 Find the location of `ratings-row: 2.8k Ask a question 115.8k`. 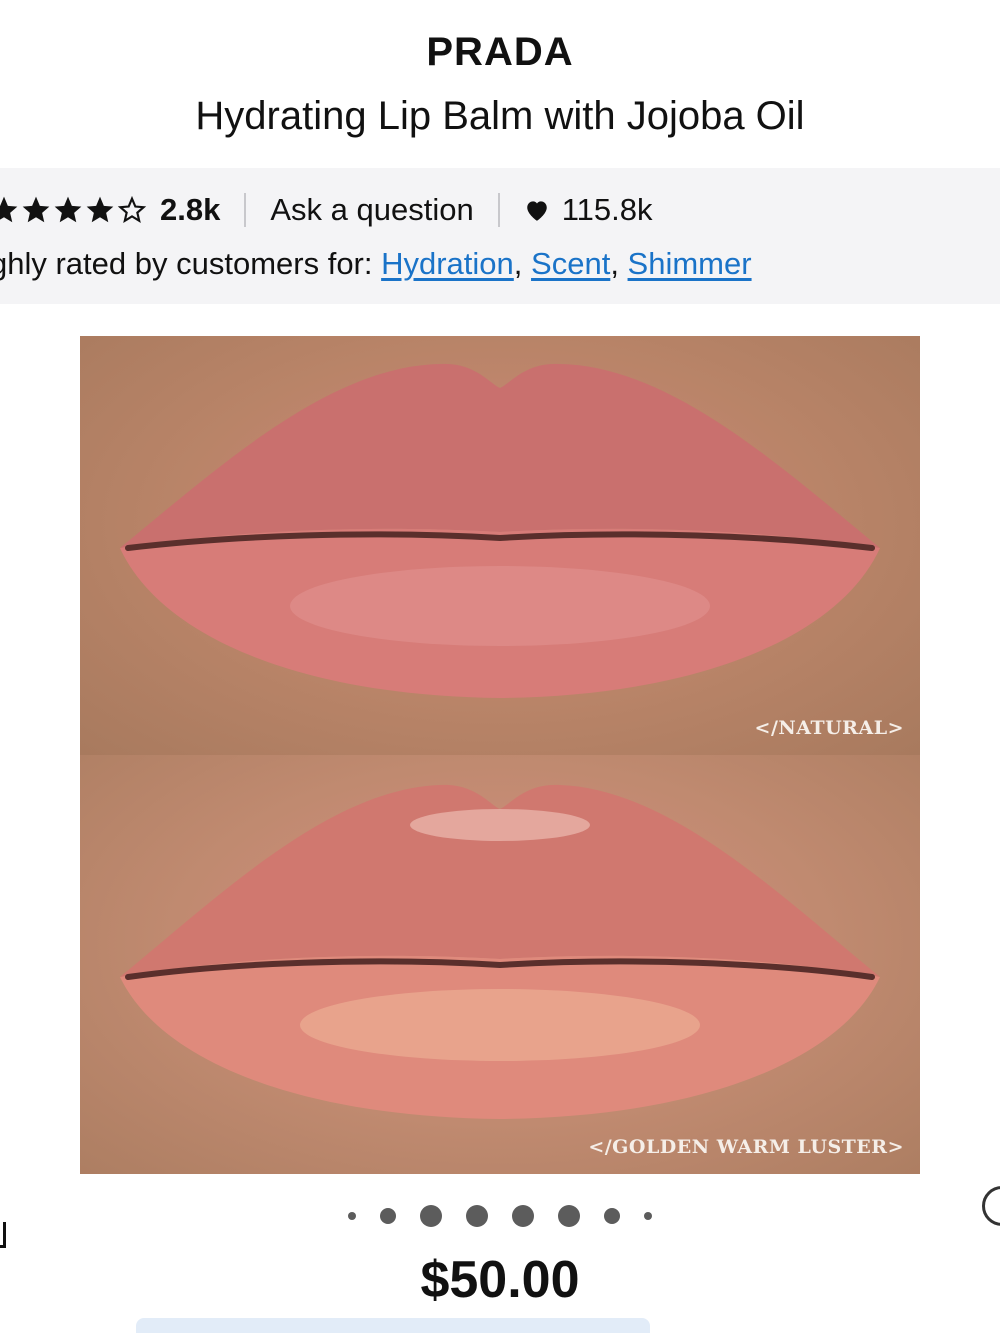

ratings-row: 2.8k Ask a question 115.8k is located at coordinates (326, 210).